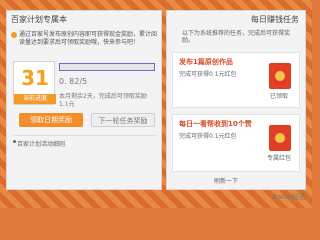 This screenshot has height=240, width=320. I want to click on counter-card: 31 当前进度, so click(34, 83).